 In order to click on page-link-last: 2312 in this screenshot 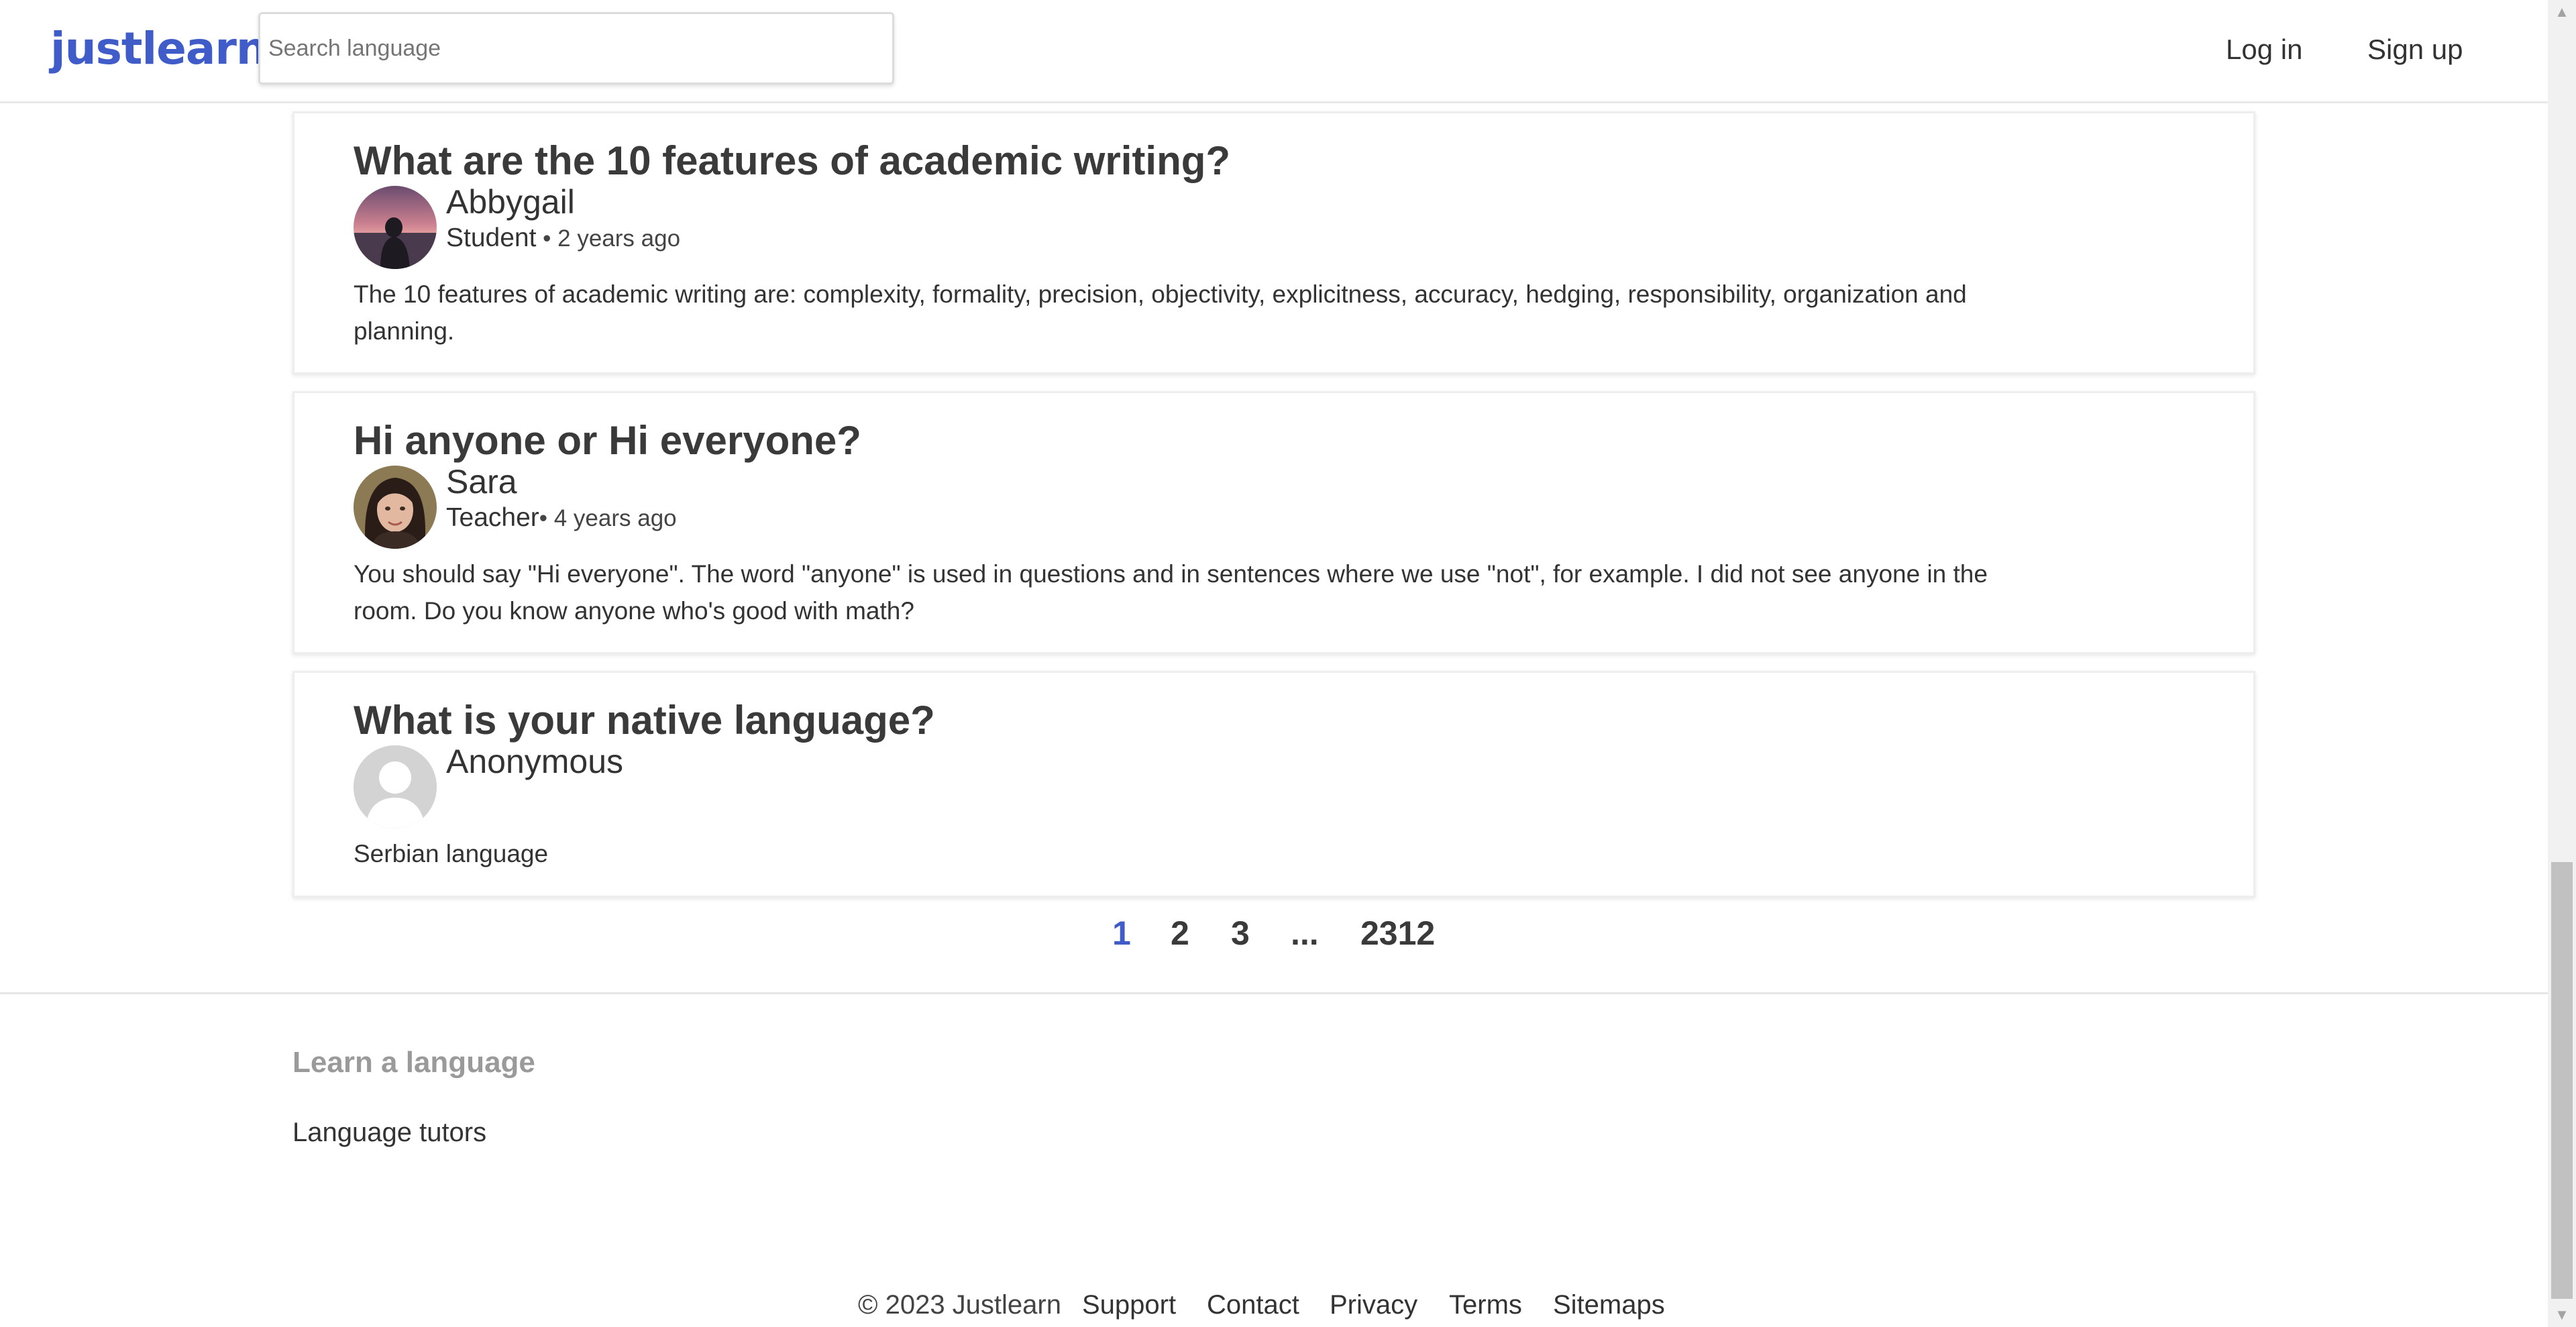, I will do `click(1397, 933)`.